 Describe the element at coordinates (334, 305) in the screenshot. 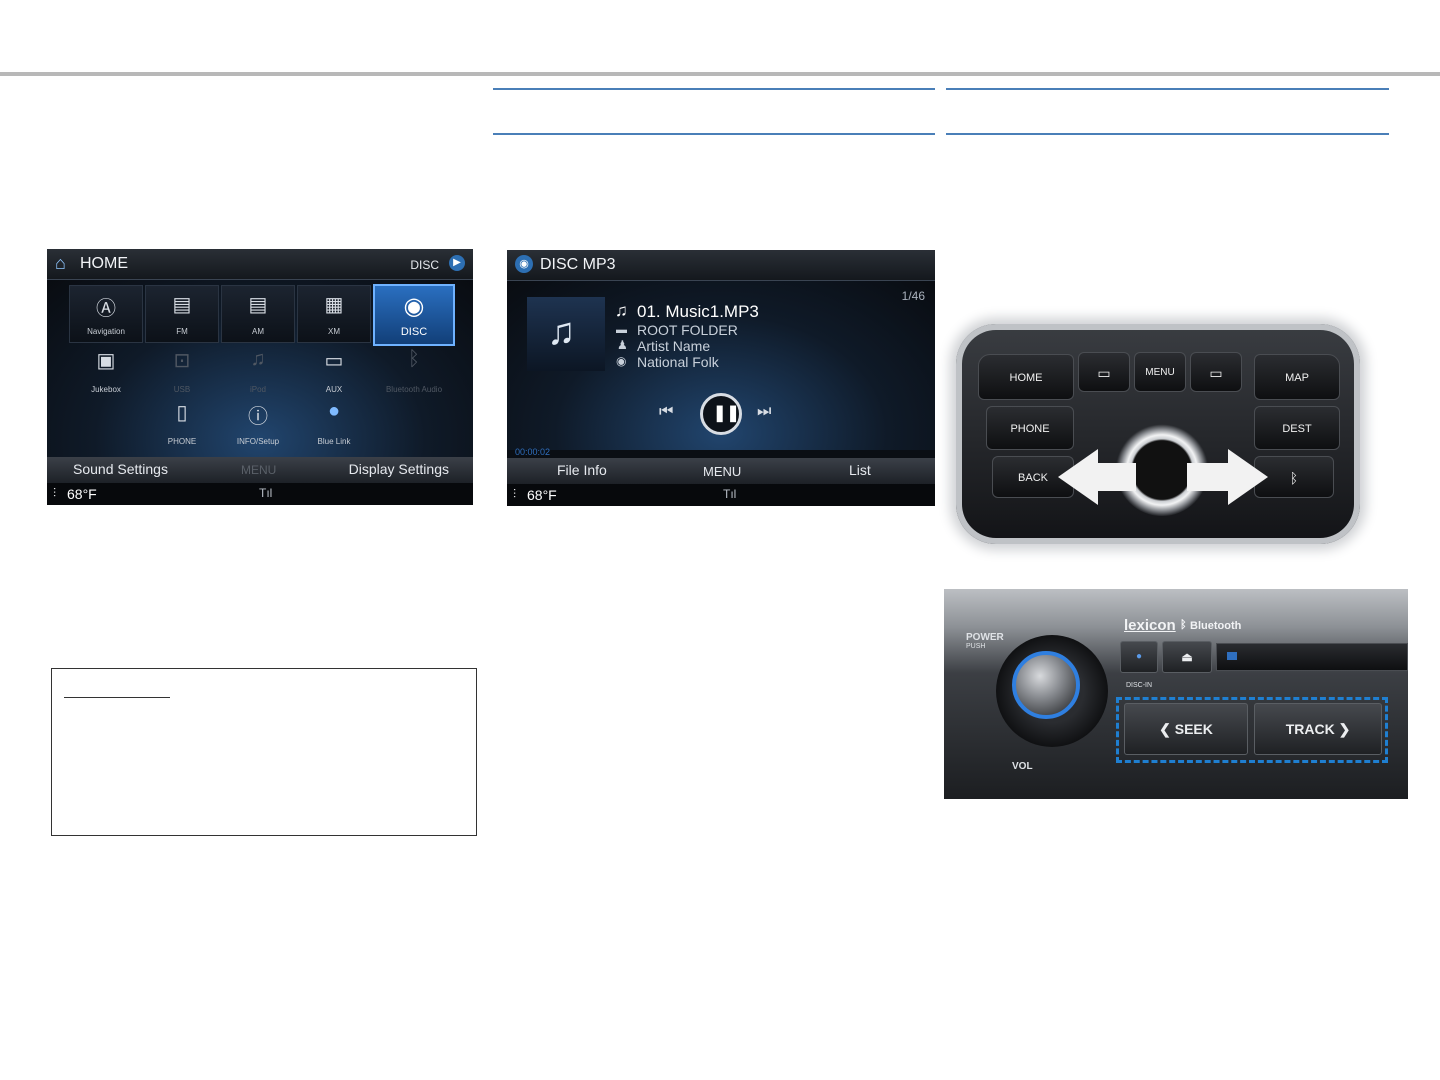

I see `xm-radio-icon: ▦` at that location.